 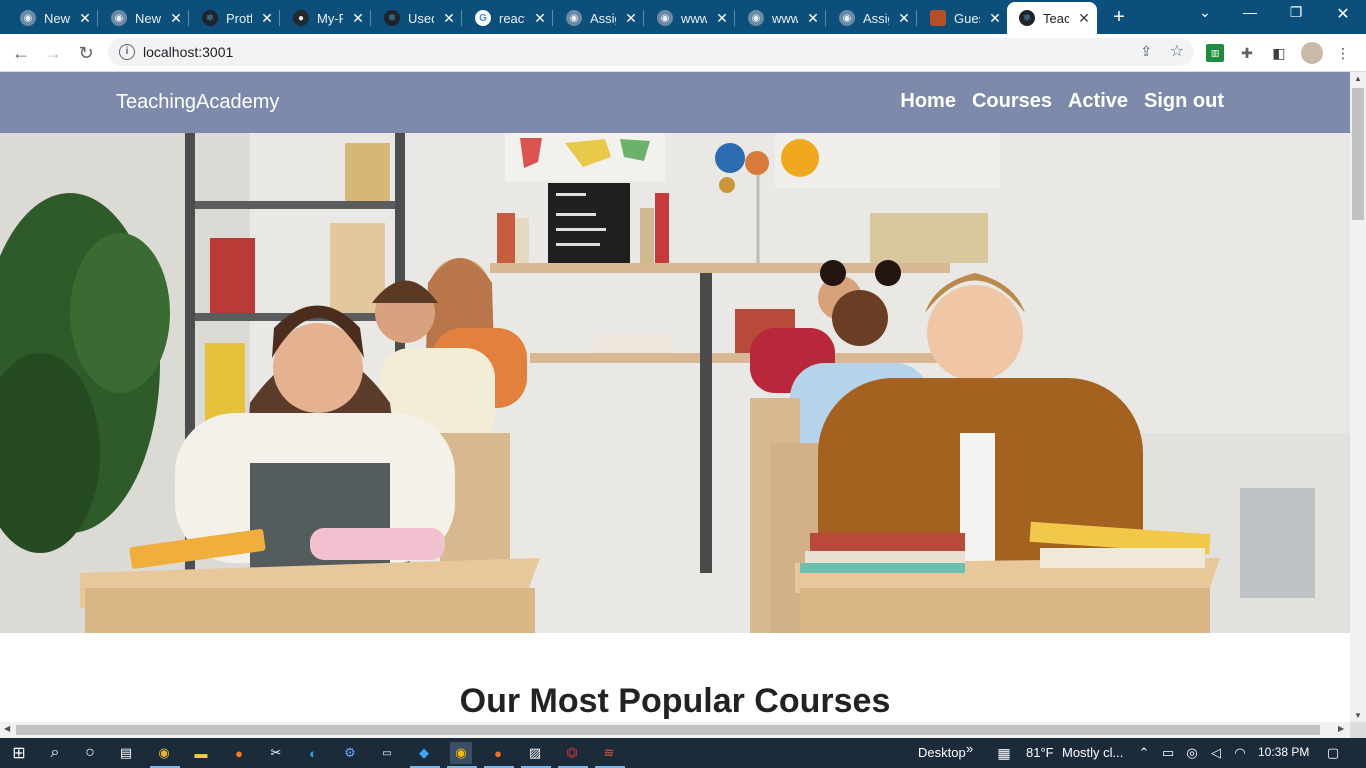 I want to click on horizontal-scrollbar: ◀ ▶, so click(x=675, y=730).